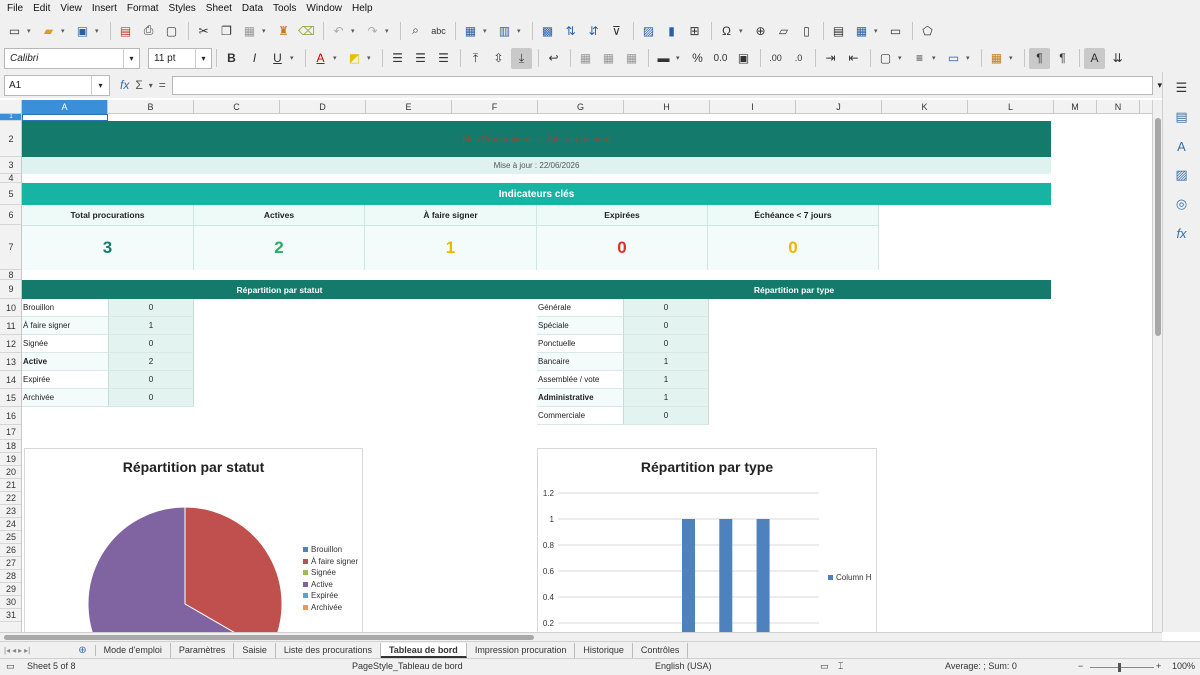 The width and height of the screenshot is (1200, 675). Describe the element at coordinates (10, 563) in the screenshot. I see `row-header-27: 27` at that location.